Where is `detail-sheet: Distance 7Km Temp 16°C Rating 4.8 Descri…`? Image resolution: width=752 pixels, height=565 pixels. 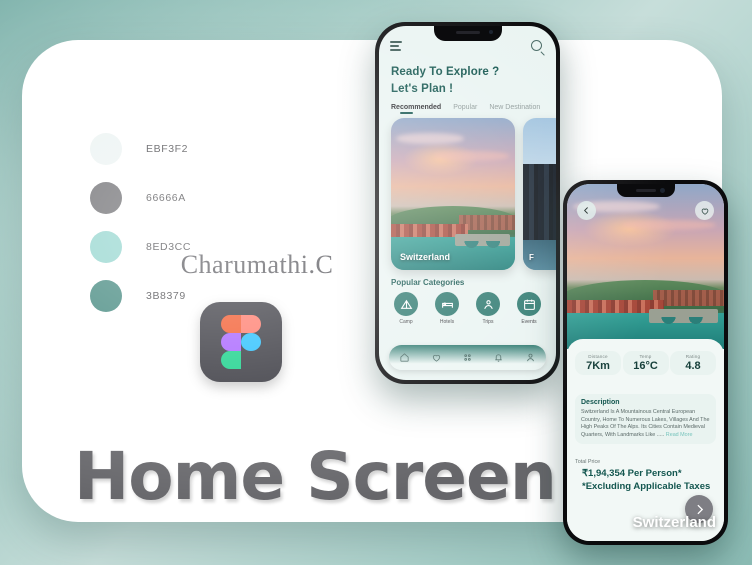 detail-sheet: Distance 7Km Temp 16°C Rating 4.8 Descri… is located at coordinates (645, 440).